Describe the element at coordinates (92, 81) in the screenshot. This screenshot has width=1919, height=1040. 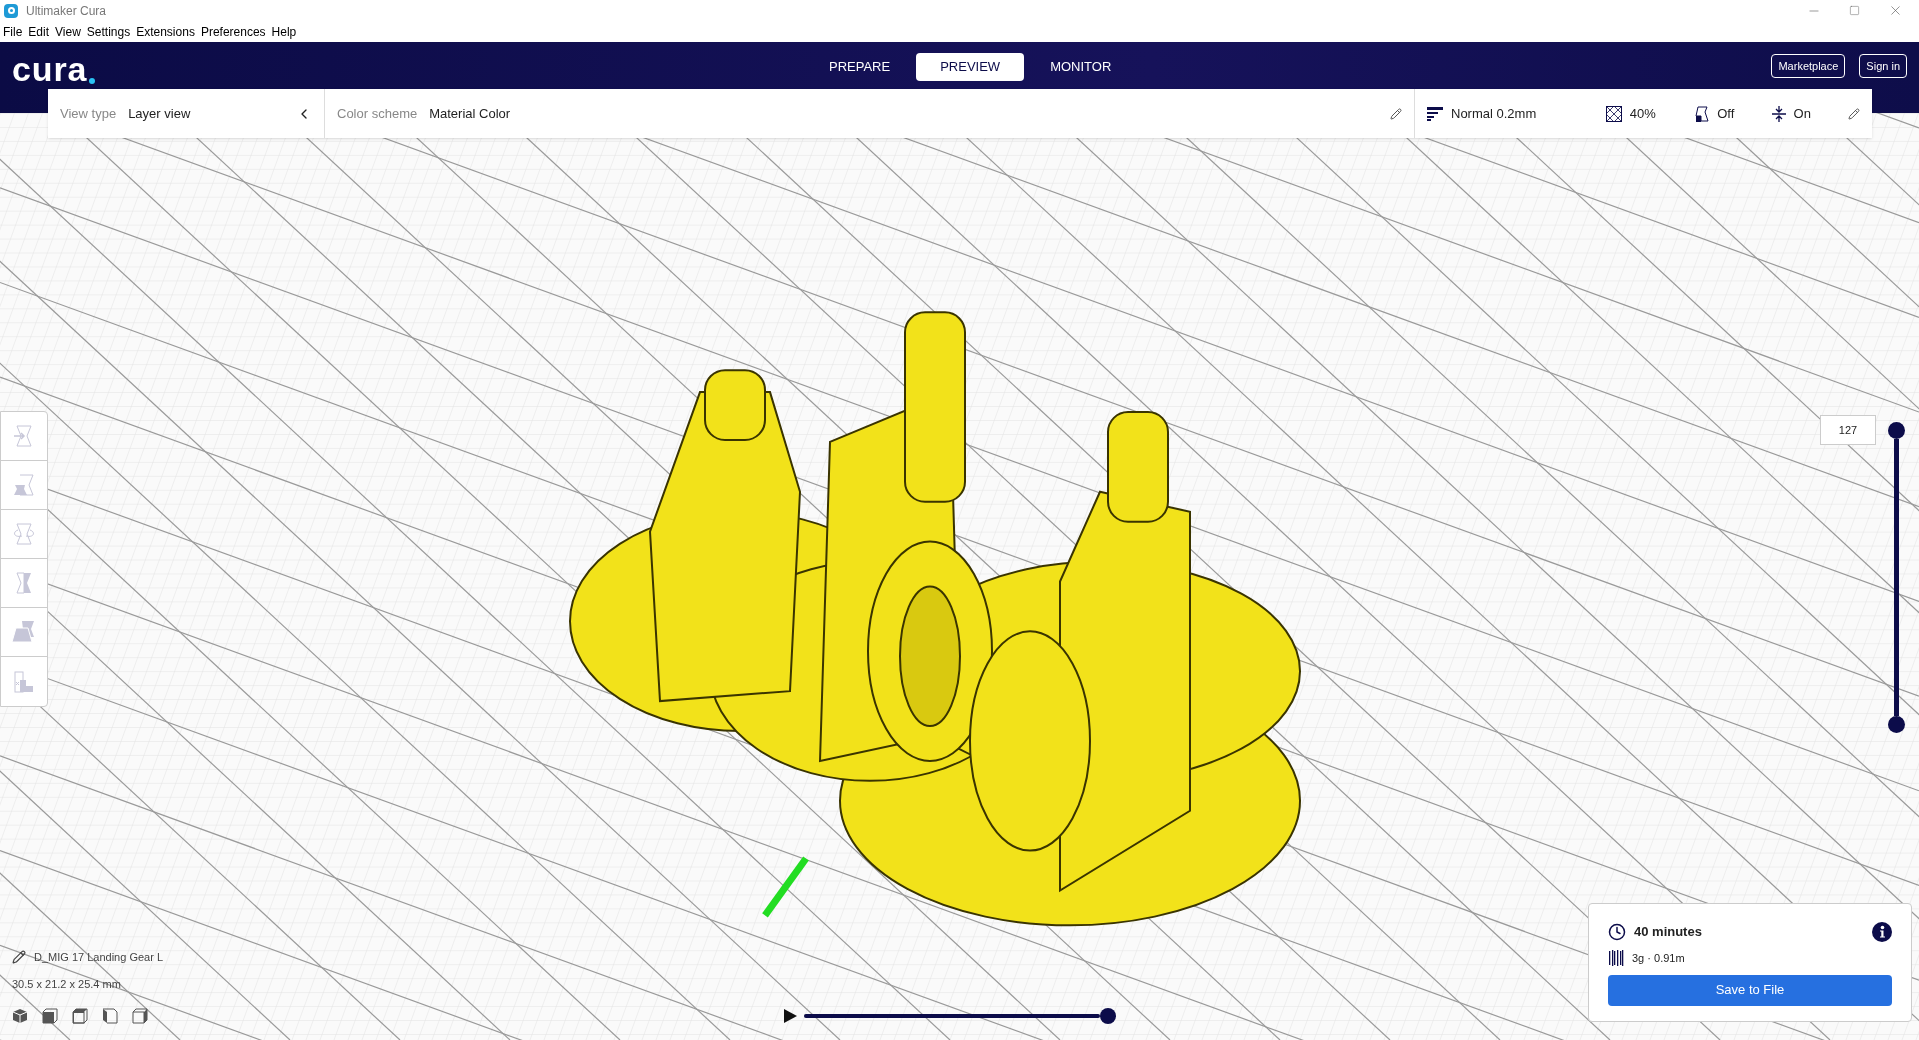
I see `logo-dot-icon` at that location.